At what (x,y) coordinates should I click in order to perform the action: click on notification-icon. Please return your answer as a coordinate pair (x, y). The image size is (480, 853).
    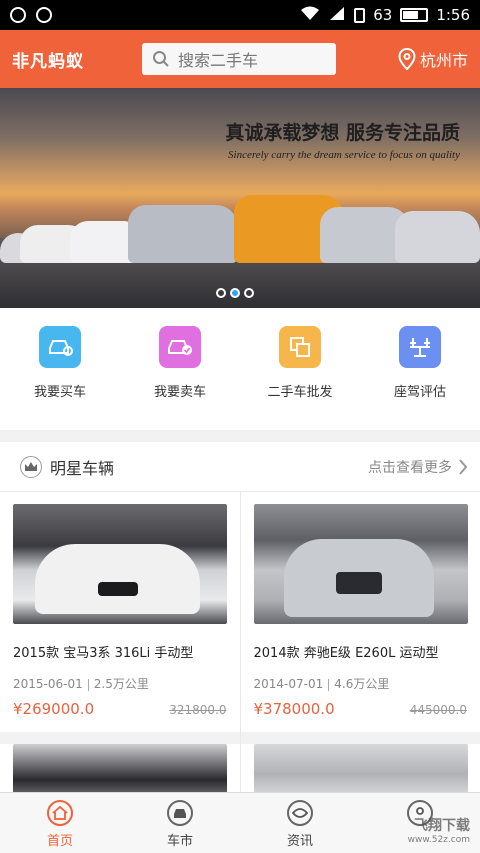
    Looking at the image, I should click on (18, 15).